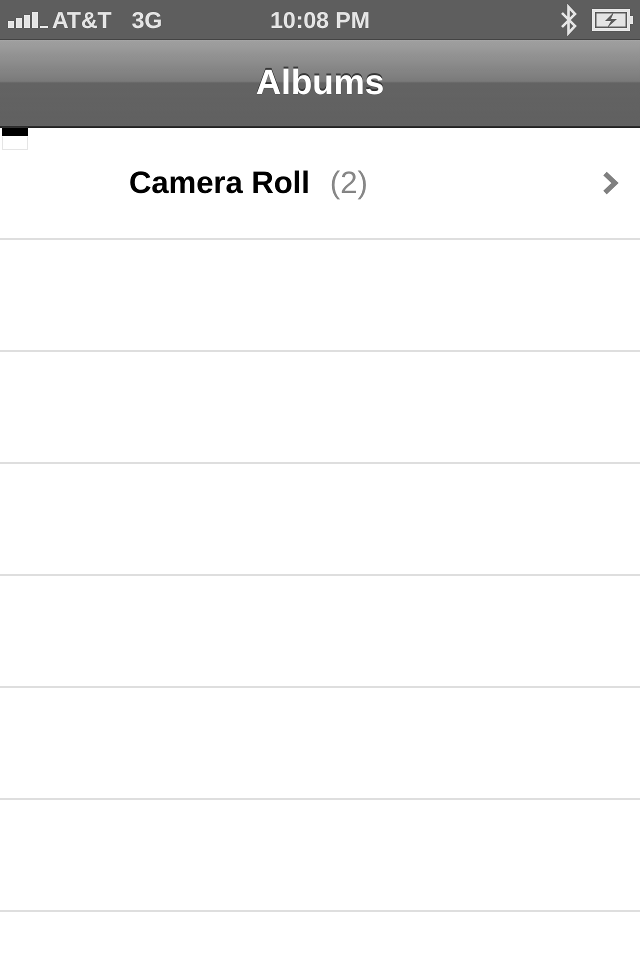 Image resolution: width=640 pixels, height=960 pixels. What do you see at coordinates (611, 183) in the screenshot?
I see `chevron-right-icon` at bounding box center [611, 183].